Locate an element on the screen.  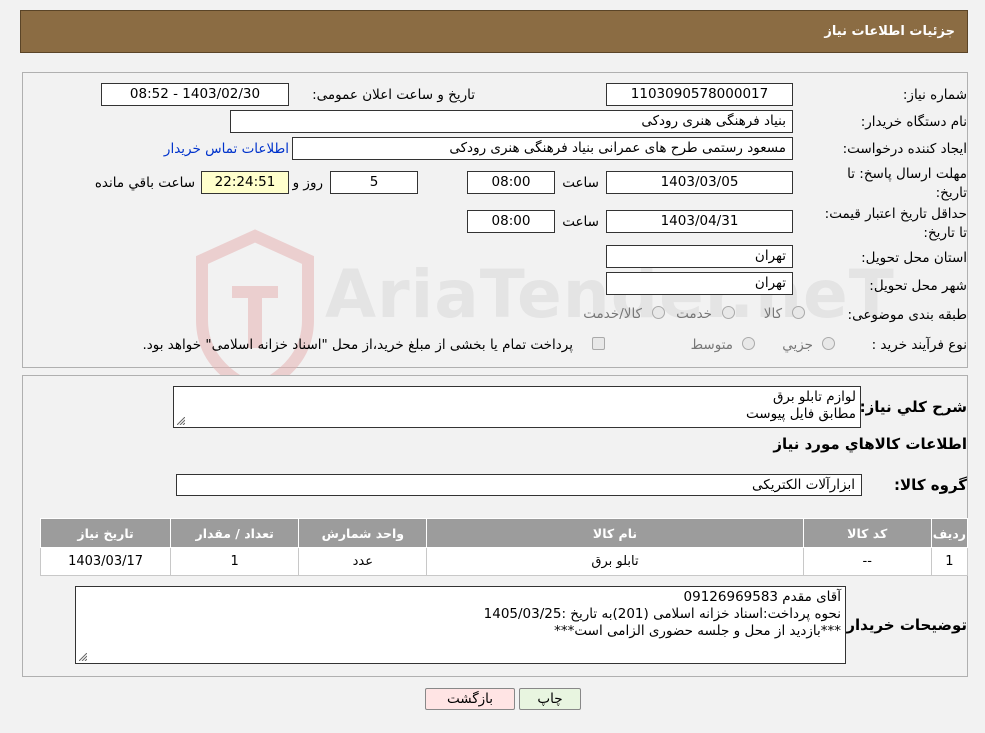
process-radio-minor is located at coordinates (828, 343).